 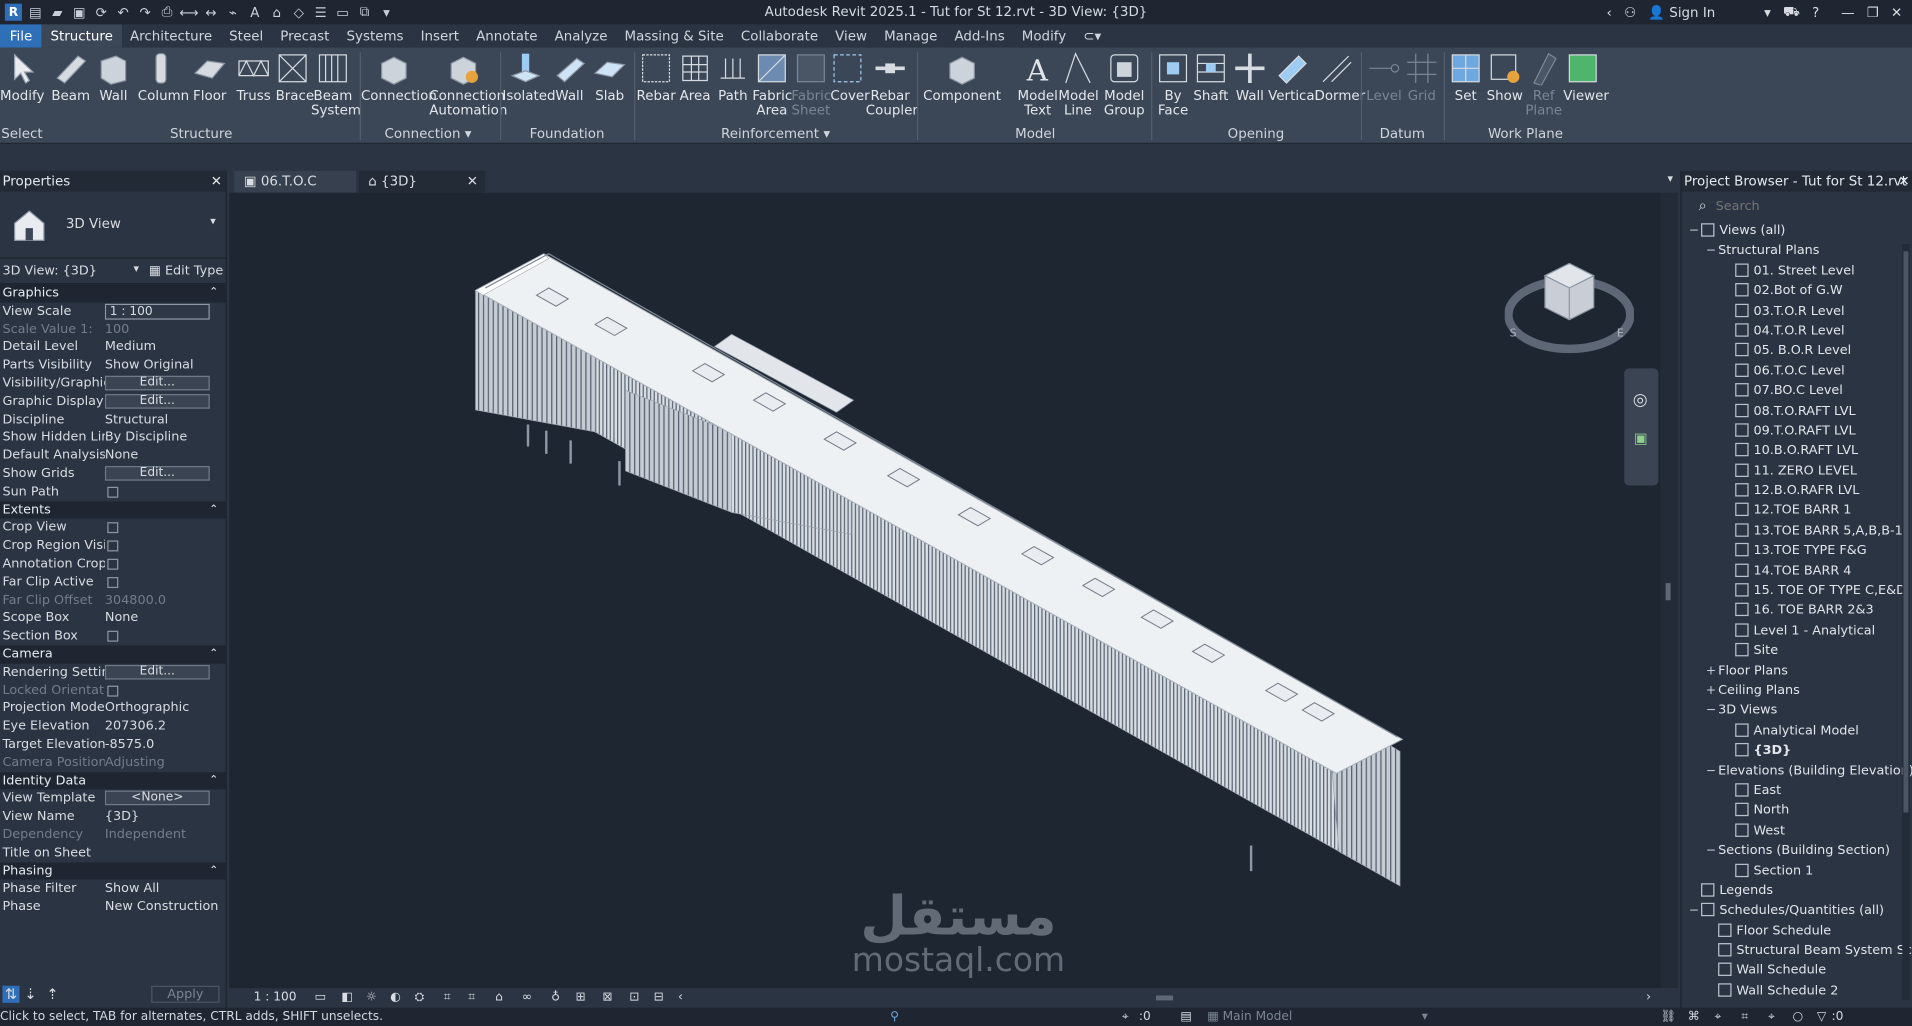 I want to click on customize-qat-icon: ▾, so click(x=386, y=12).